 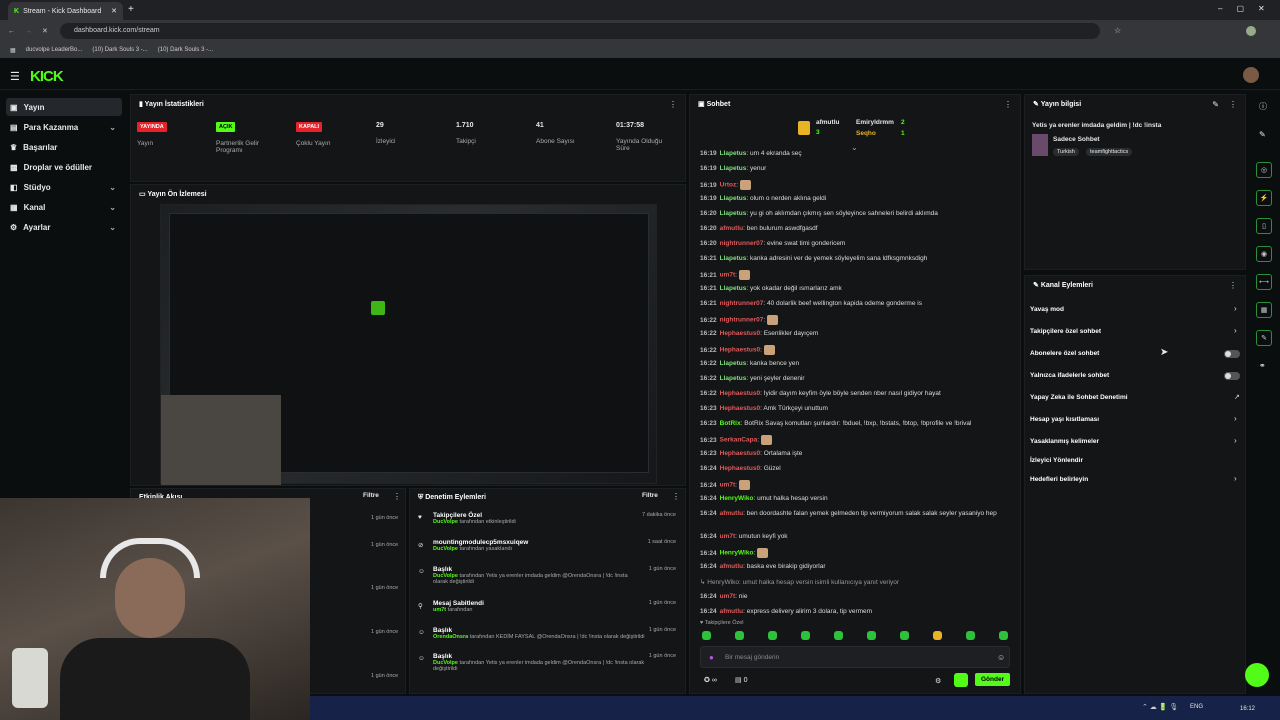 I want to click on action-emotes-only: Yalnızca ifadelerle sohbet, so click(x=1069, y=375).